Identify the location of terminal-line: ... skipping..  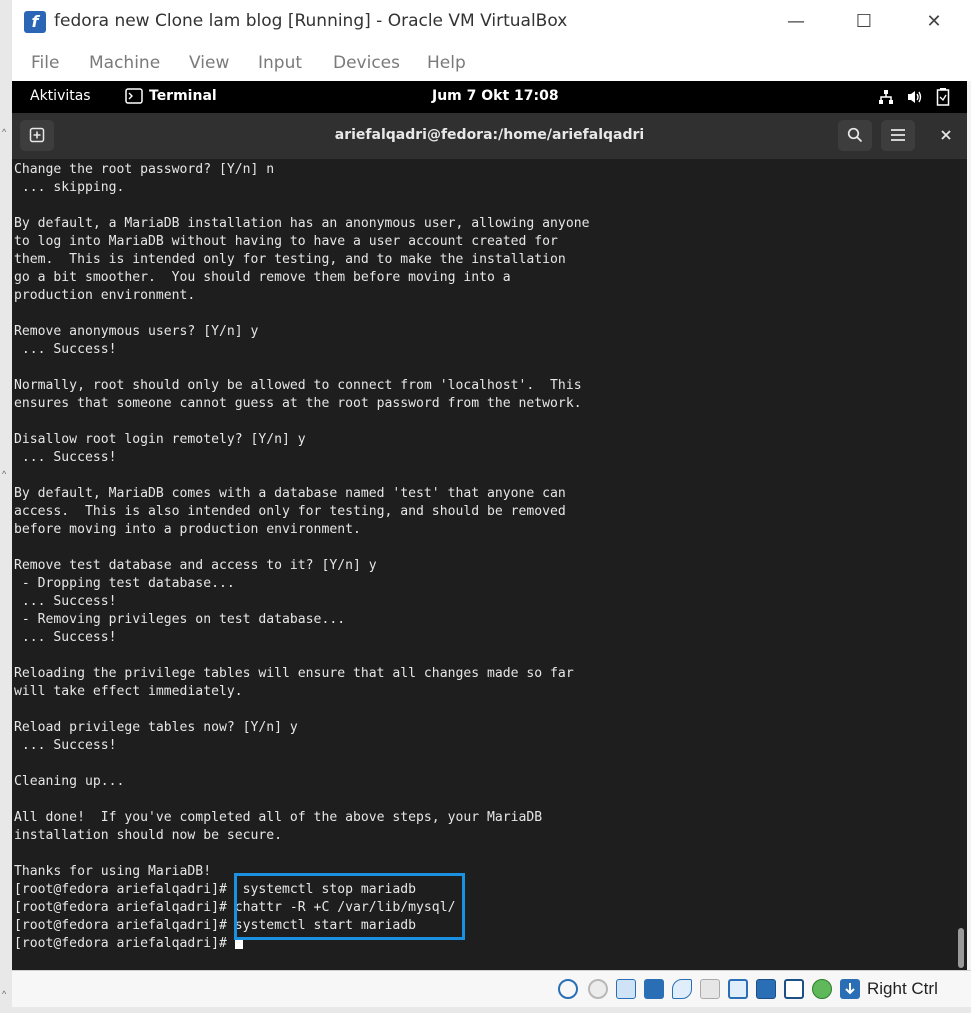
(69, 187).